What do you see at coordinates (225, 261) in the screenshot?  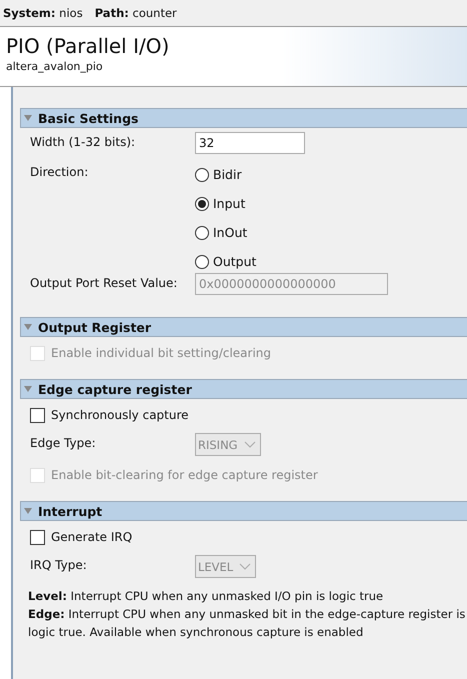 I see `radio-option: Output` at bounding box center [225, 261].